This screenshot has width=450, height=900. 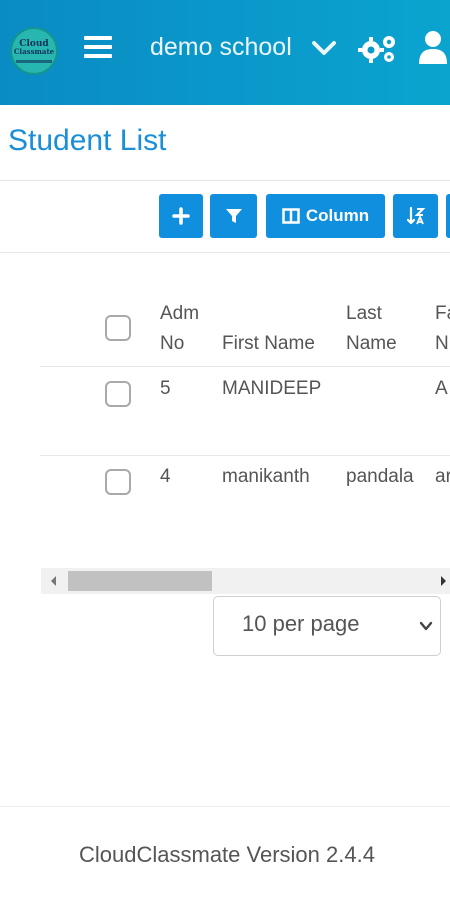 I want to click on per-page-select: 10 per page, so click(x=327, y=626).